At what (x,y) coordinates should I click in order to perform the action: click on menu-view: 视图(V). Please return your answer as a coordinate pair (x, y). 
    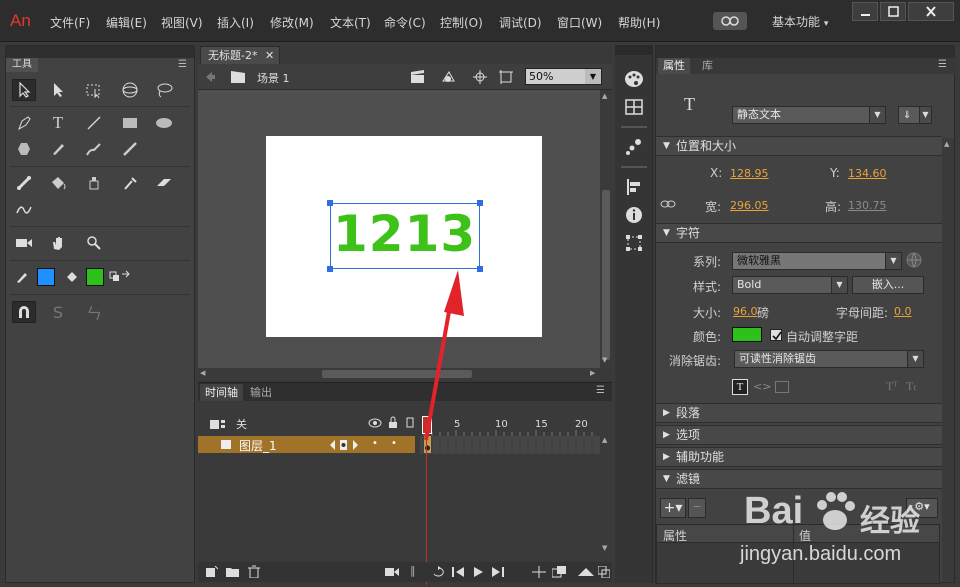
    Looking at the image, I should click on (182, 22).